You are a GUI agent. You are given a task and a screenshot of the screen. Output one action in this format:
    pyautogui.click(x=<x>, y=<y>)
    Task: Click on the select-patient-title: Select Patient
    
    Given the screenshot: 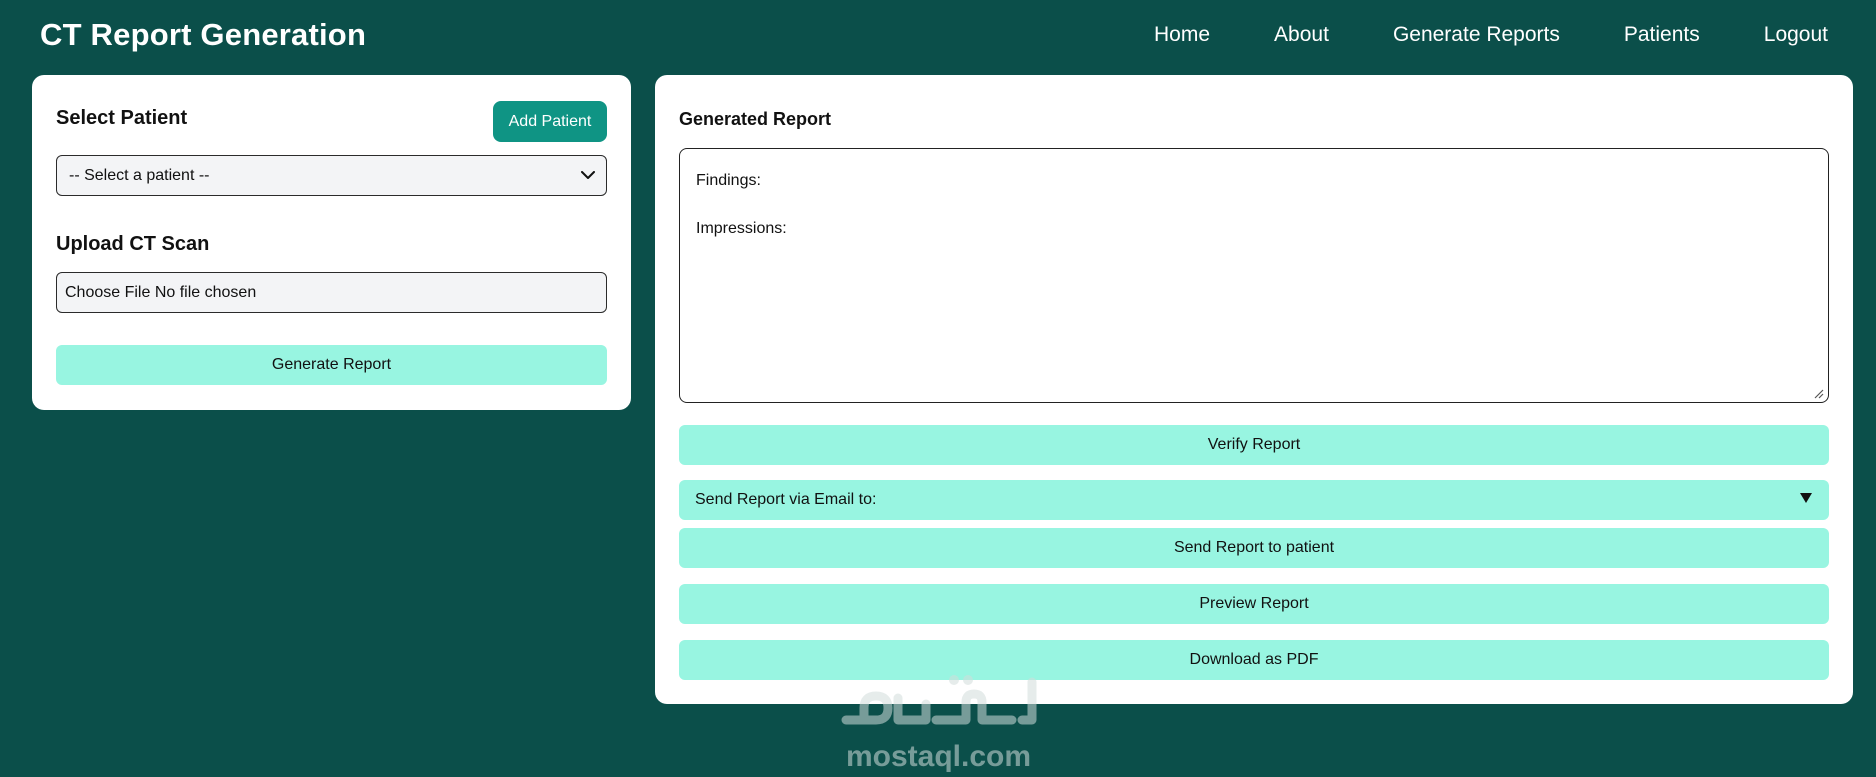 What is the action you would take?
    pyautogui.click(x=122, y=118)
    